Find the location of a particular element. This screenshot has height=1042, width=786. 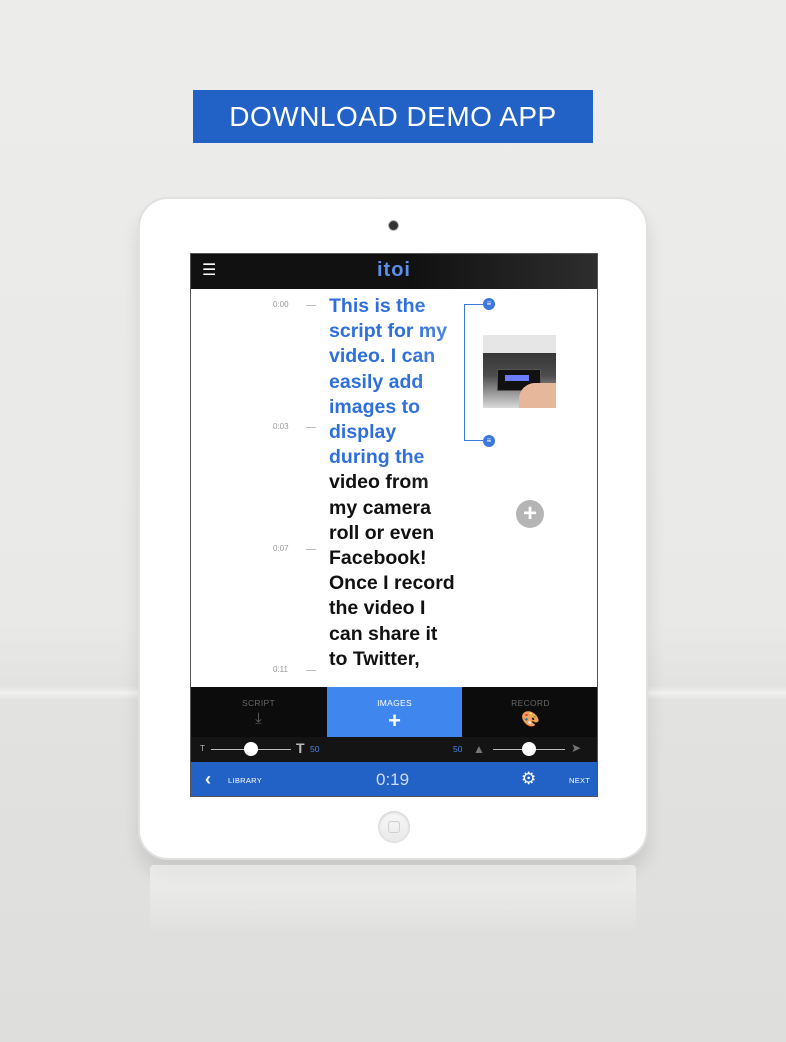

tray-download-icon: ⤓ is located at coordinates (258, 718).